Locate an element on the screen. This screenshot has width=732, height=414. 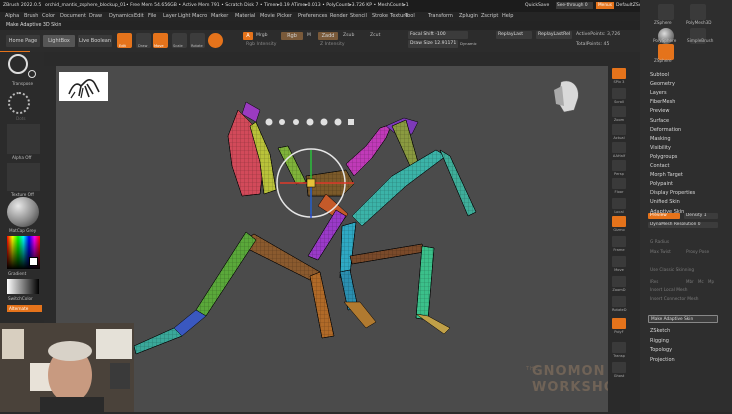
adaptive-option-g-radius: G Radius is located at coordinates (659, 242).